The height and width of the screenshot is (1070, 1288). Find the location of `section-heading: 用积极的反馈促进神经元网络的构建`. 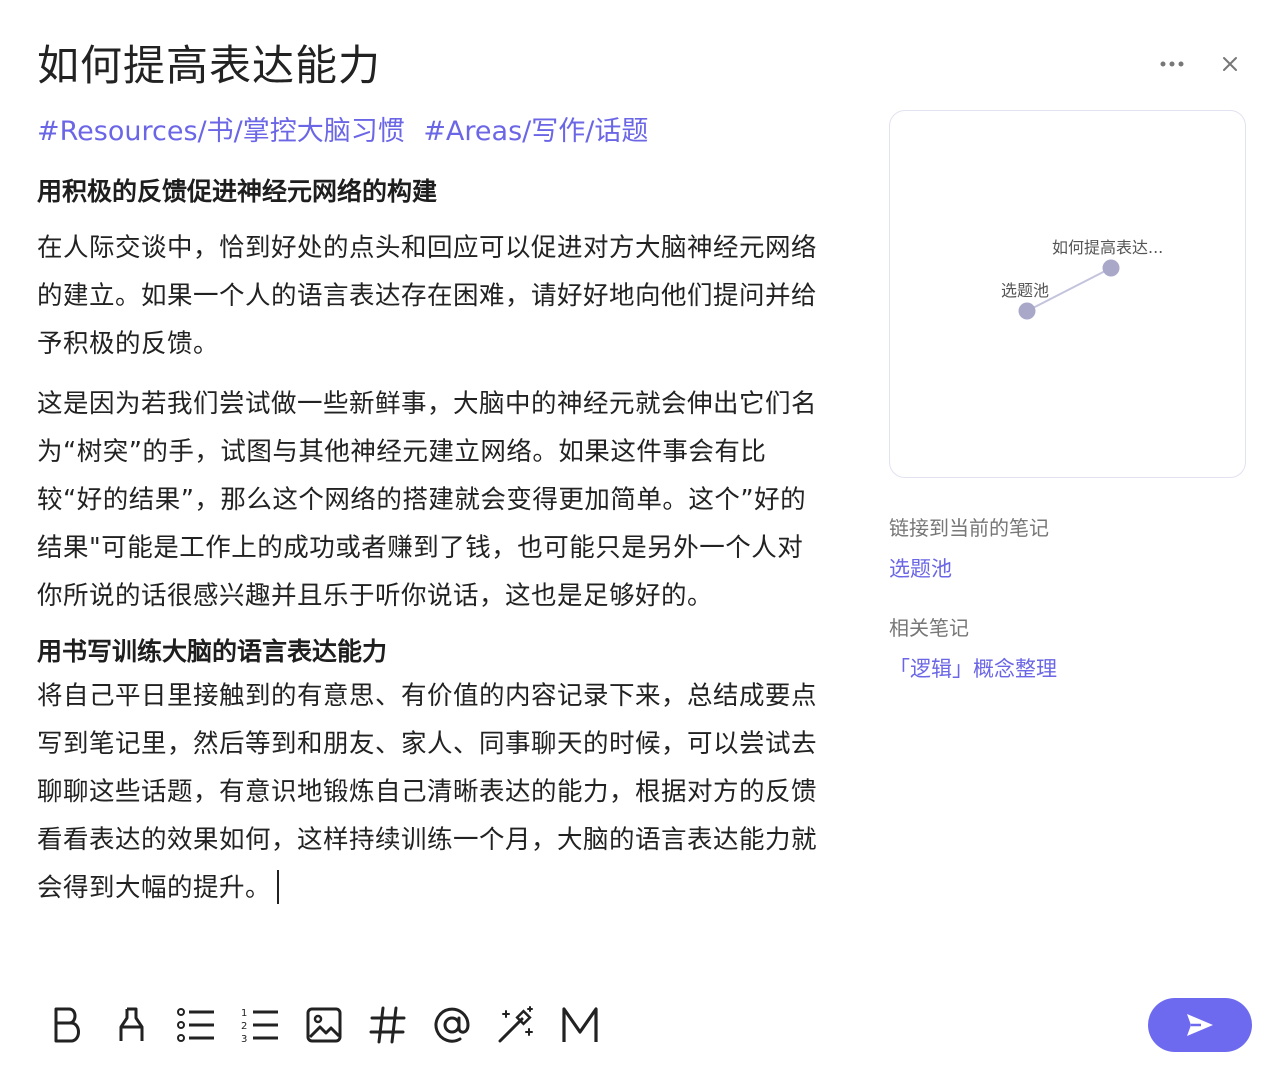

section-heading: 用积极的反馈促进神经元网络的构建 is located at coordinates (237, 191).